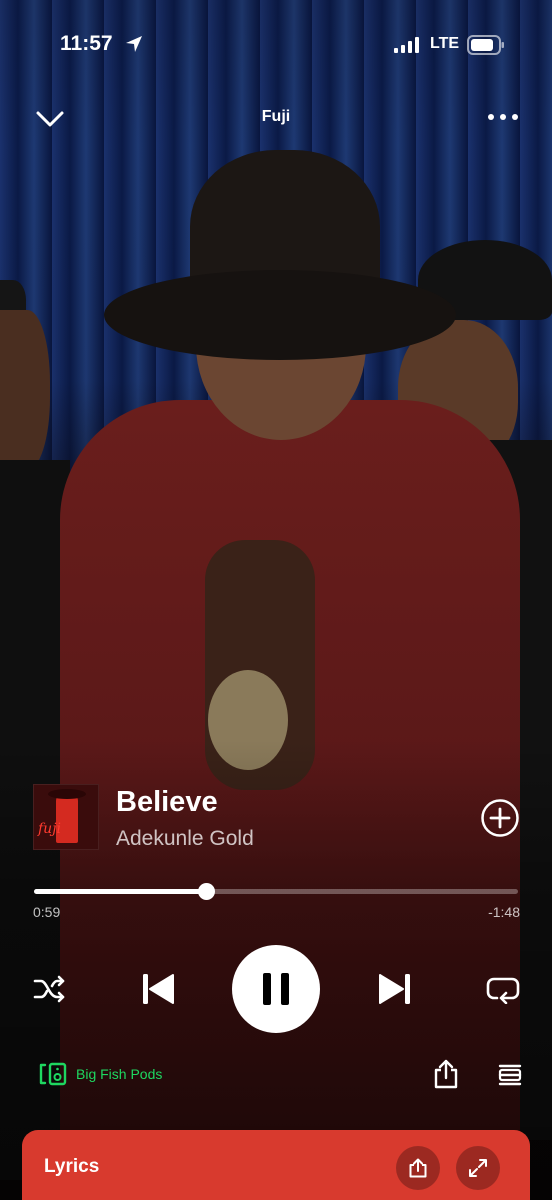  Describe the element at coordinates (66, 817) in the screenshot. I see `album-cover: fuji` at that location.